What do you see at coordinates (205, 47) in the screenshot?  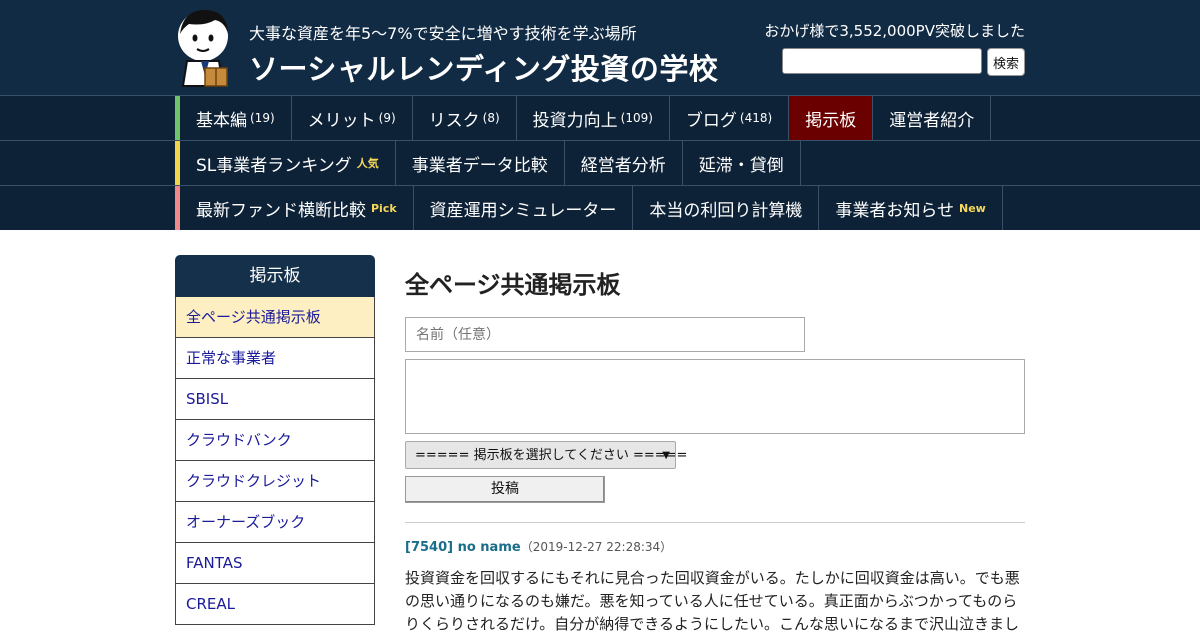 I see `mascot-logo-icon` at bounding box center [205, 47].